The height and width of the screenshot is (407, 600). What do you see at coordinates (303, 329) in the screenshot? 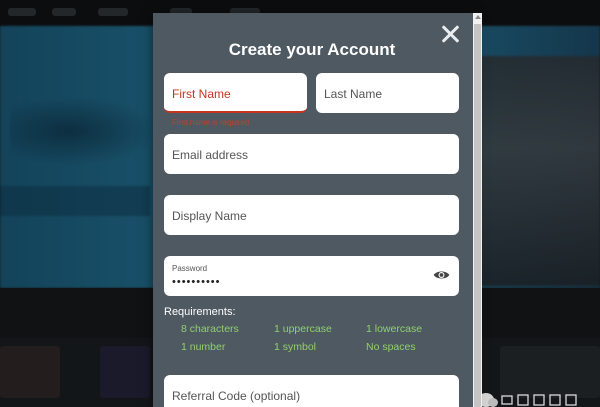
I see `requirement-item: 1 uppercase` at bounding box center [303, 329].